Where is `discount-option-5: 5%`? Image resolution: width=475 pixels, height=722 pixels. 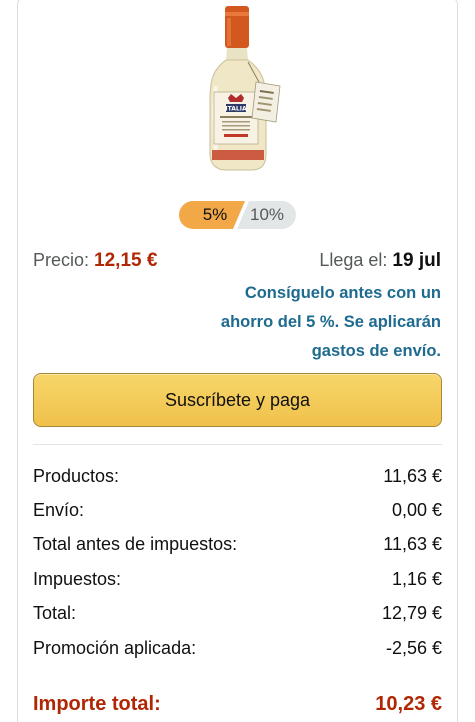 discount-option-5: 5% is located at coordinates (215, 215).